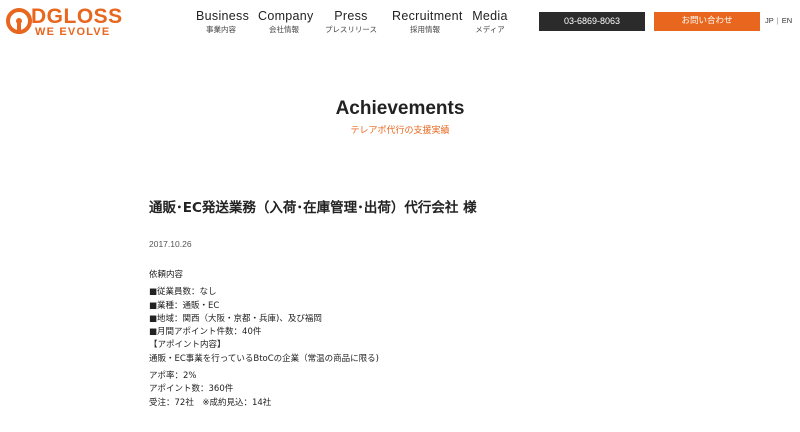  Describe the element at coordinates (235, 318) in the screenshot. I see `detail-line: ■地域：関西（大阪・京都・兵庫)、及び福岡` at that location.